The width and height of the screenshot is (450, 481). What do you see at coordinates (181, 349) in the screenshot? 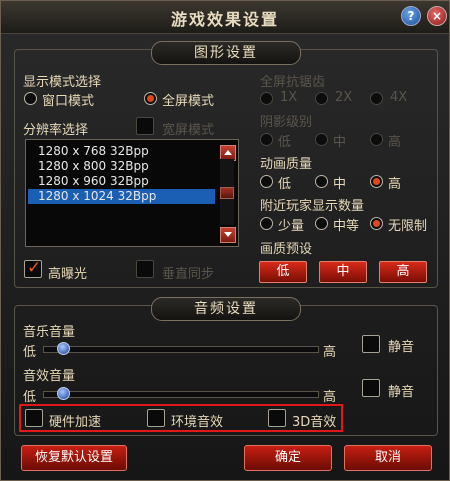
I see `music-volume-slider` at bounding box center [181, 349].